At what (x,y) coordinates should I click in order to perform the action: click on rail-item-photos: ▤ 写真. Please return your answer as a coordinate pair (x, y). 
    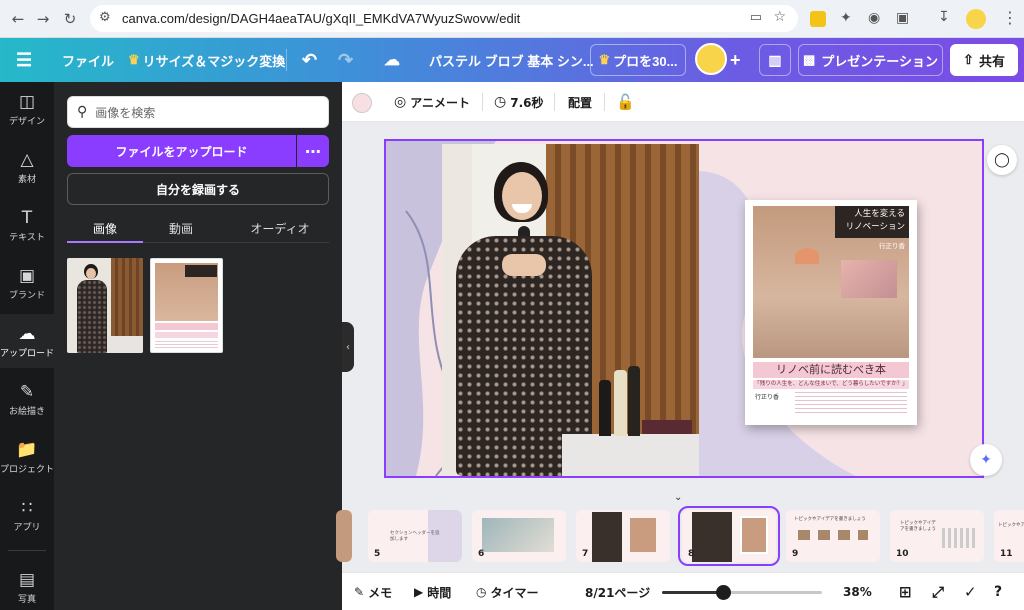
    Looking at the image, I should click on (27, 585).